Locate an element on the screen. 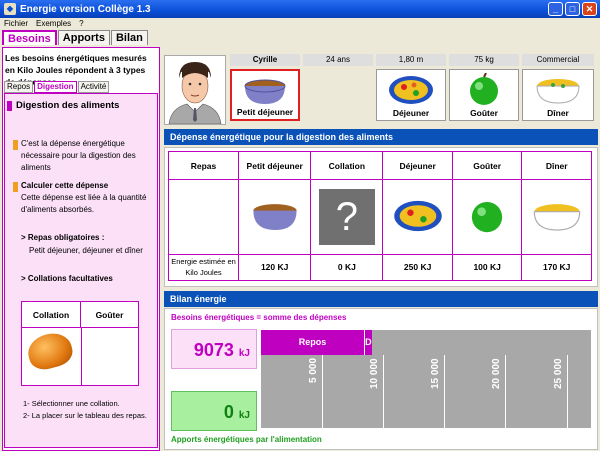 This screenshot has width=600, height=451. question-icon: ? is located at coordinates (346, 217).